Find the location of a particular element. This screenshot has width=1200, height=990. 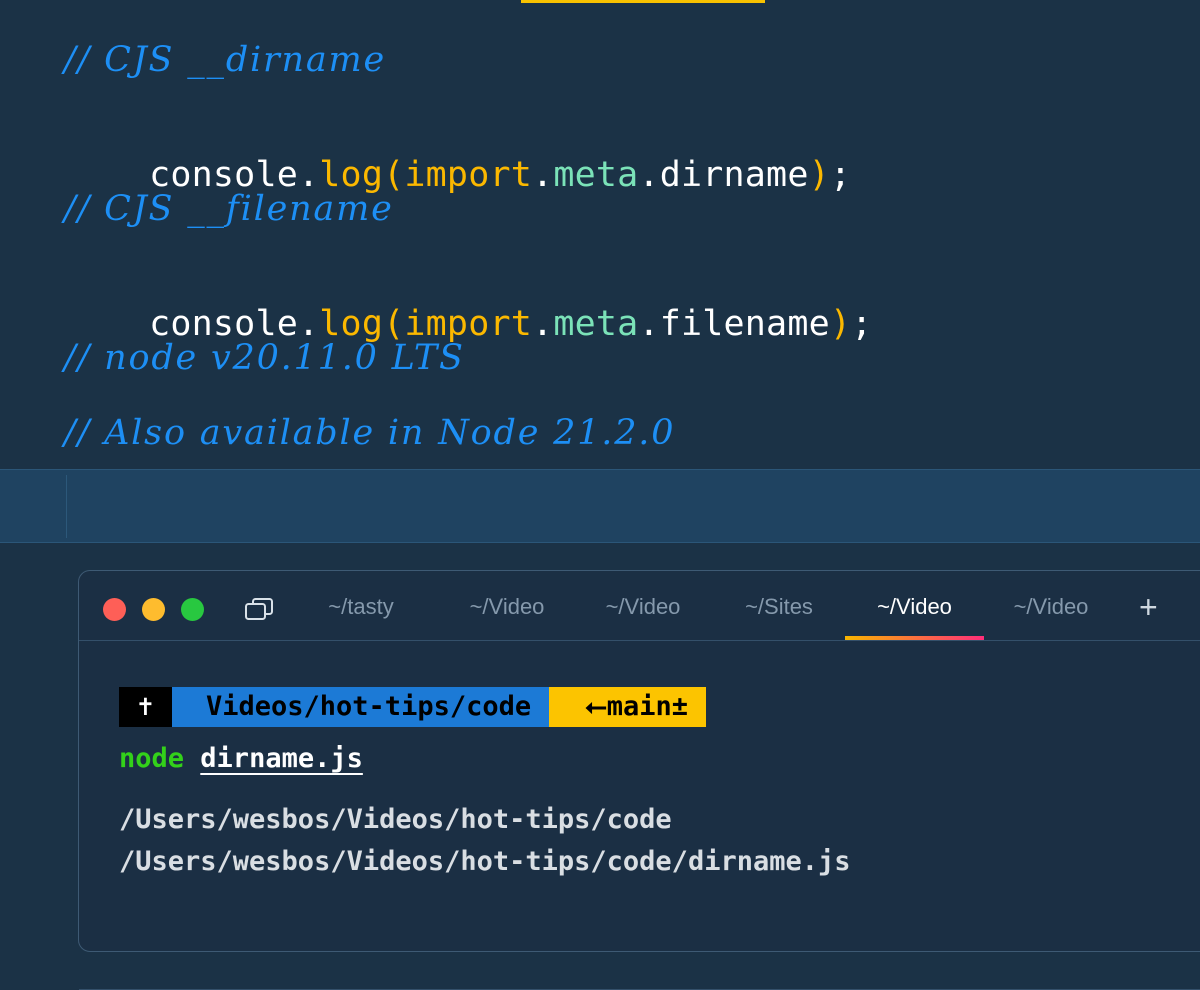

tab-video-2: ~/Video is located at coordinates (643, 615).